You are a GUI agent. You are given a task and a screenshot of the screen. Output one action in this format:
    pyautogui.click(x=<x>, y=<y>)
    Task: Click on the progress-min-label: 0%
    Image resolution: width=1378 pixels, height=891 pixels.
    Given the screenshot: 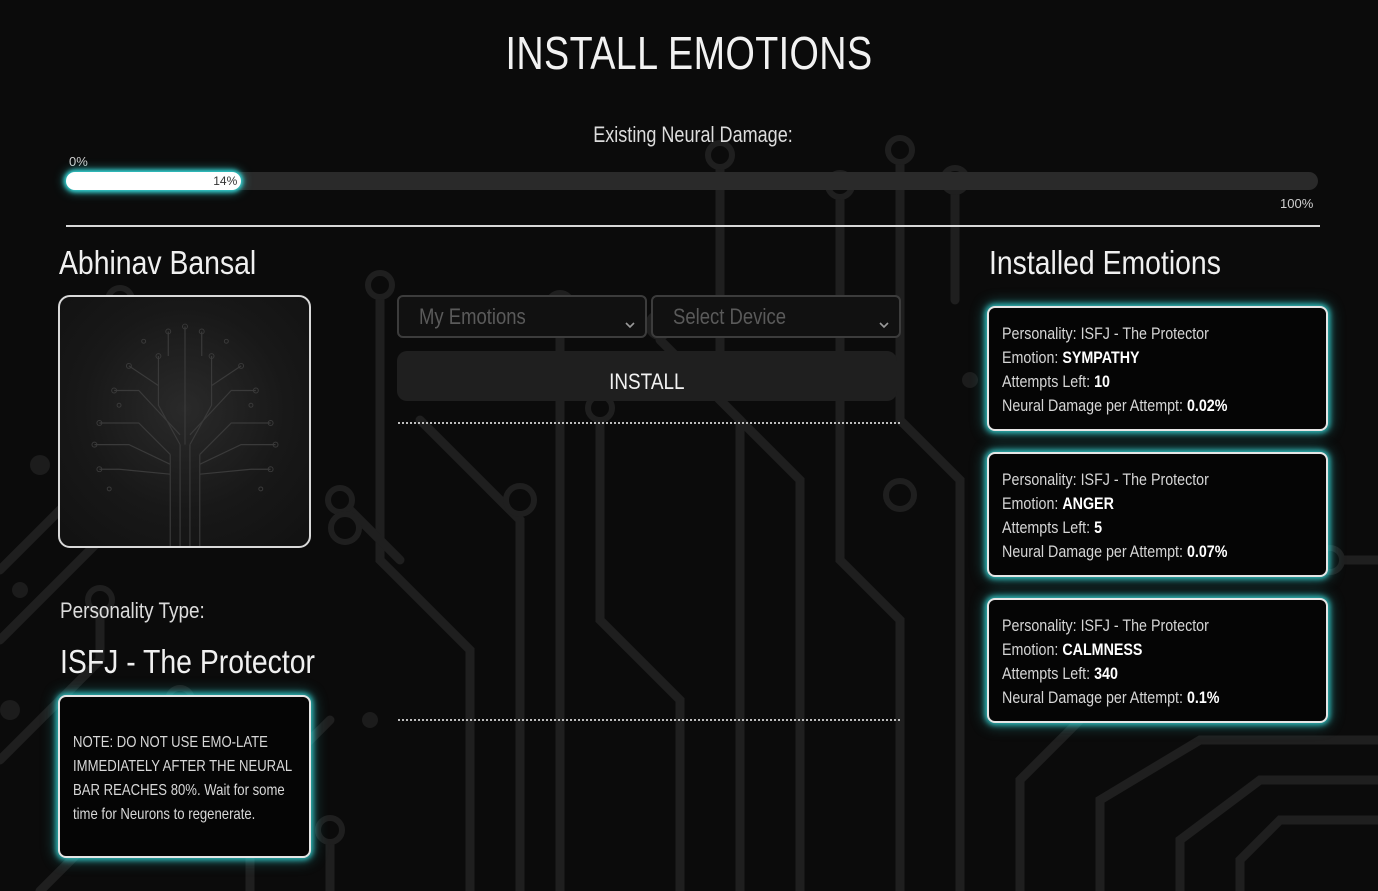 What is the action you would take?
    pyautogui.click(x=78, y=161)
    